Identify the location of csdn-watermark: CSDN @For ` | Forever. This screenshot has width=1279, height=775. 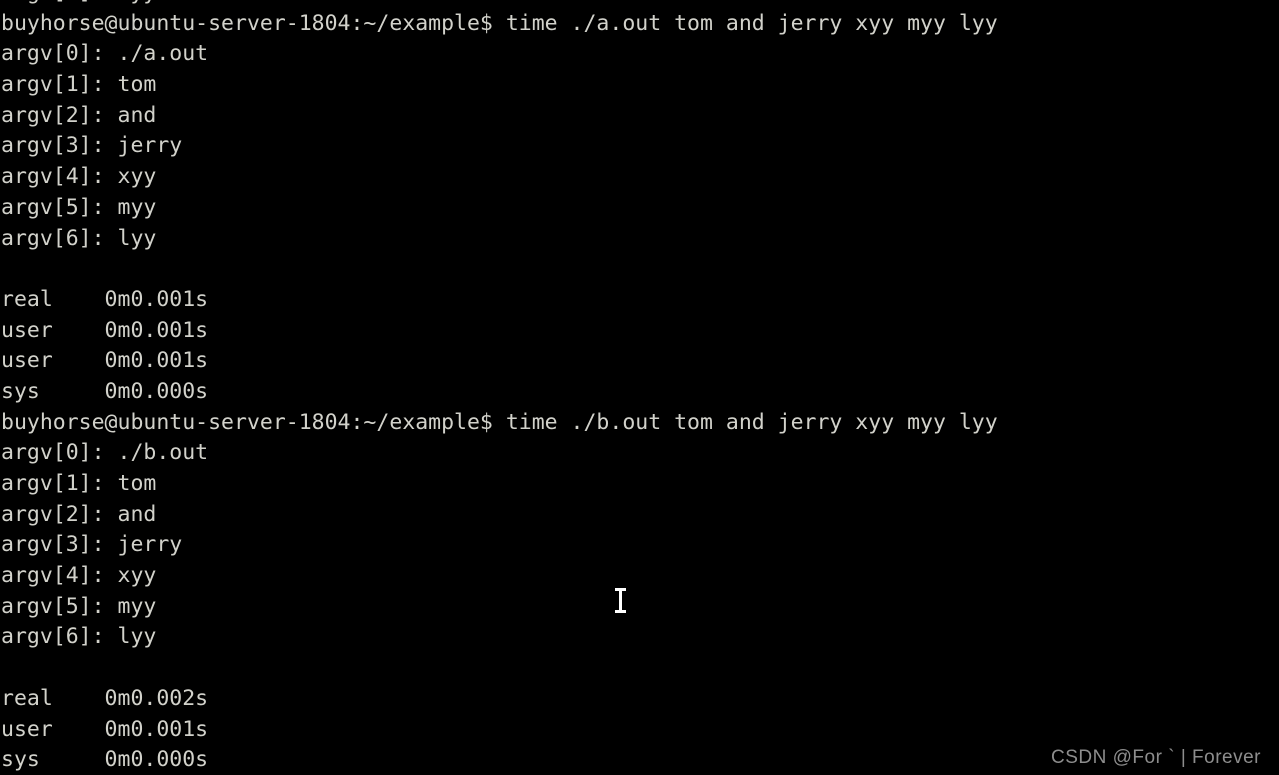
(1156, 757).